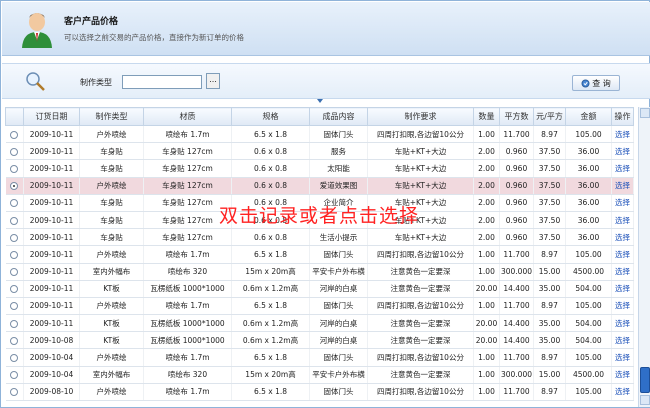 The height and width of the screenshot is (408, 650). Describe the element at coordinates (516, 116) in the screenshot. I see `col-header-area: 平方数` at that location.